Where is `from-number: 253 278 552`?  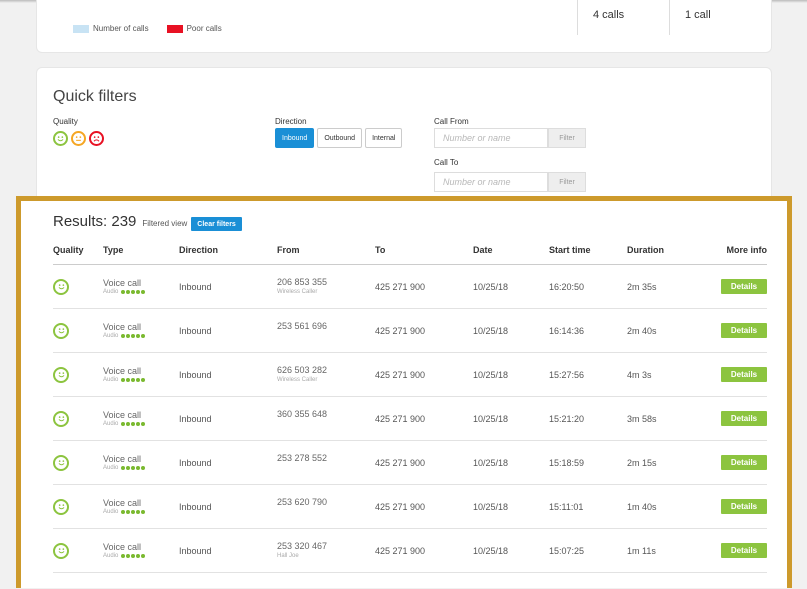
from-number: 253 278 552 is located at coordinates (302, 457).